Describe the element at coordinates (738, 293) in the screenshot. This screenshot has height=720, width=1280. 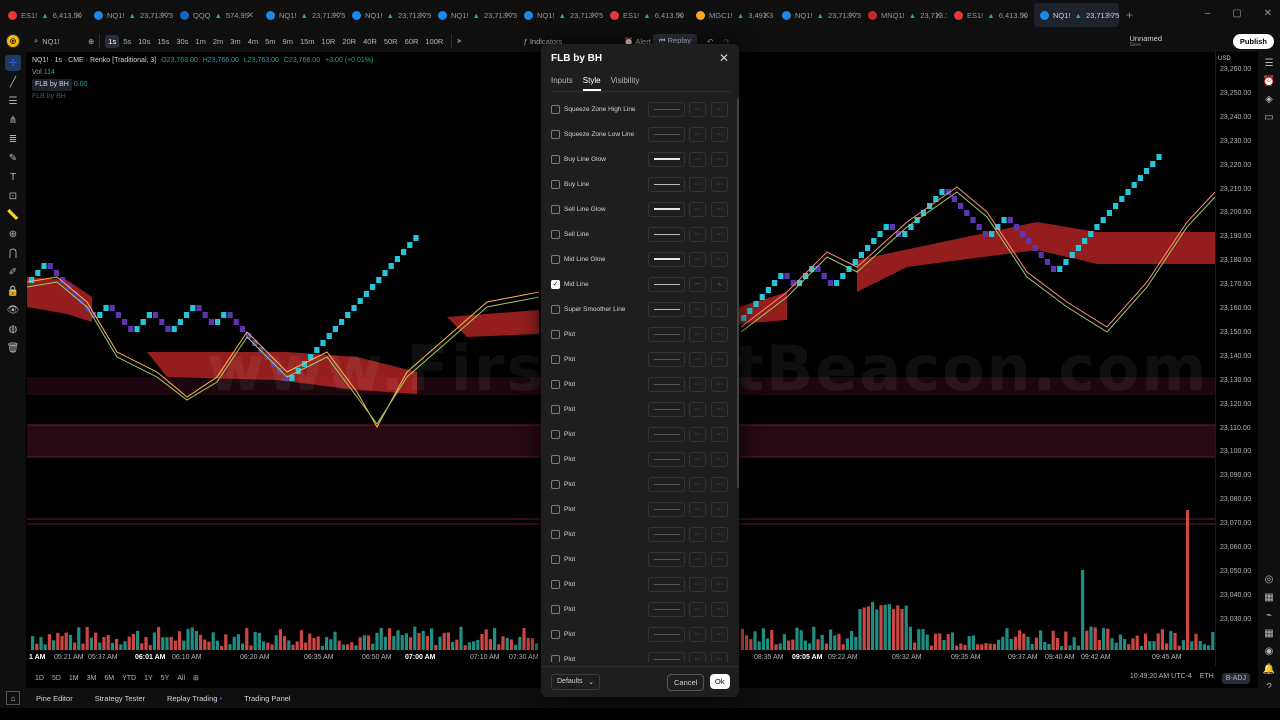
I see `scrollbar` at that location.